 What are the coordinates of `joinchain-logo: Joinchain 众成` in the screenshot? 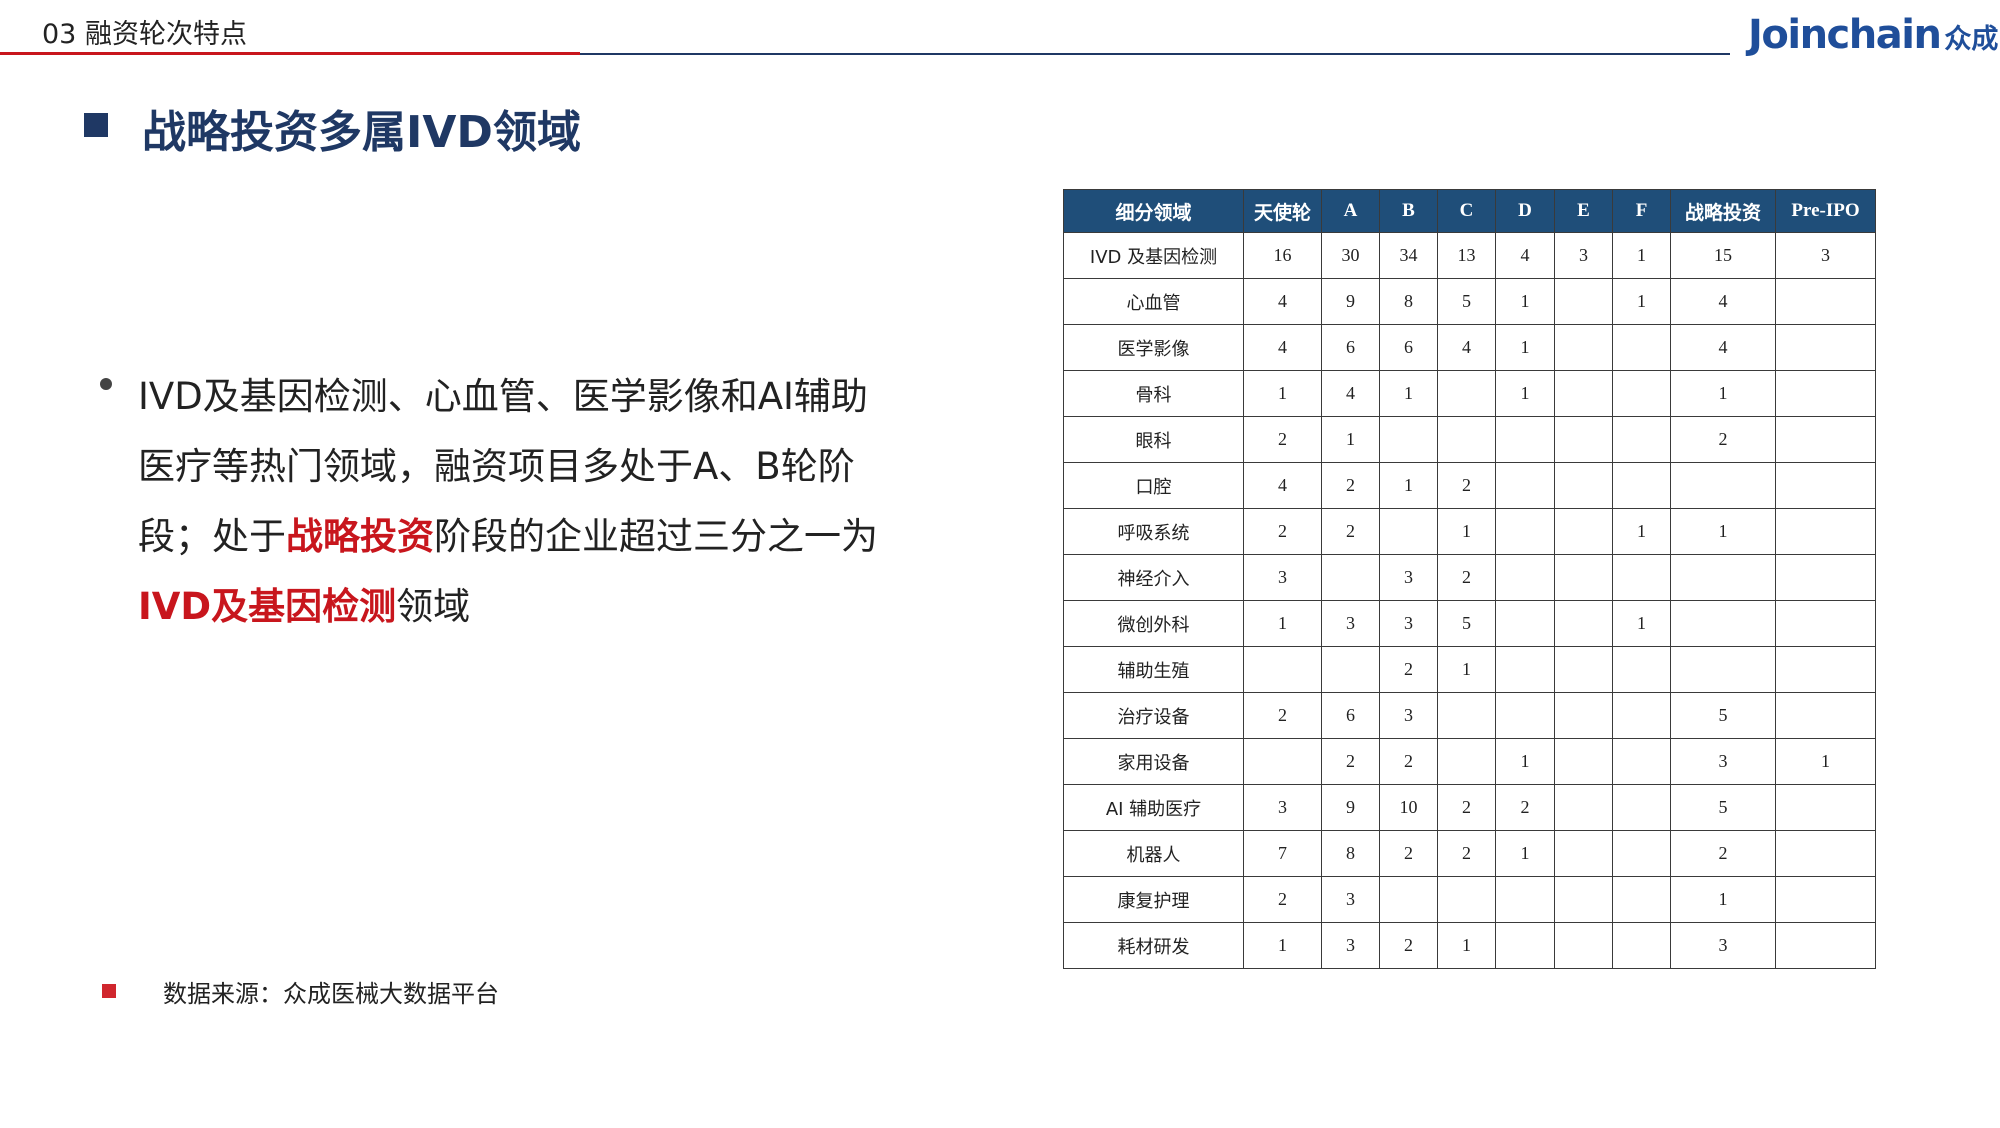 It's located at (1873, 37).